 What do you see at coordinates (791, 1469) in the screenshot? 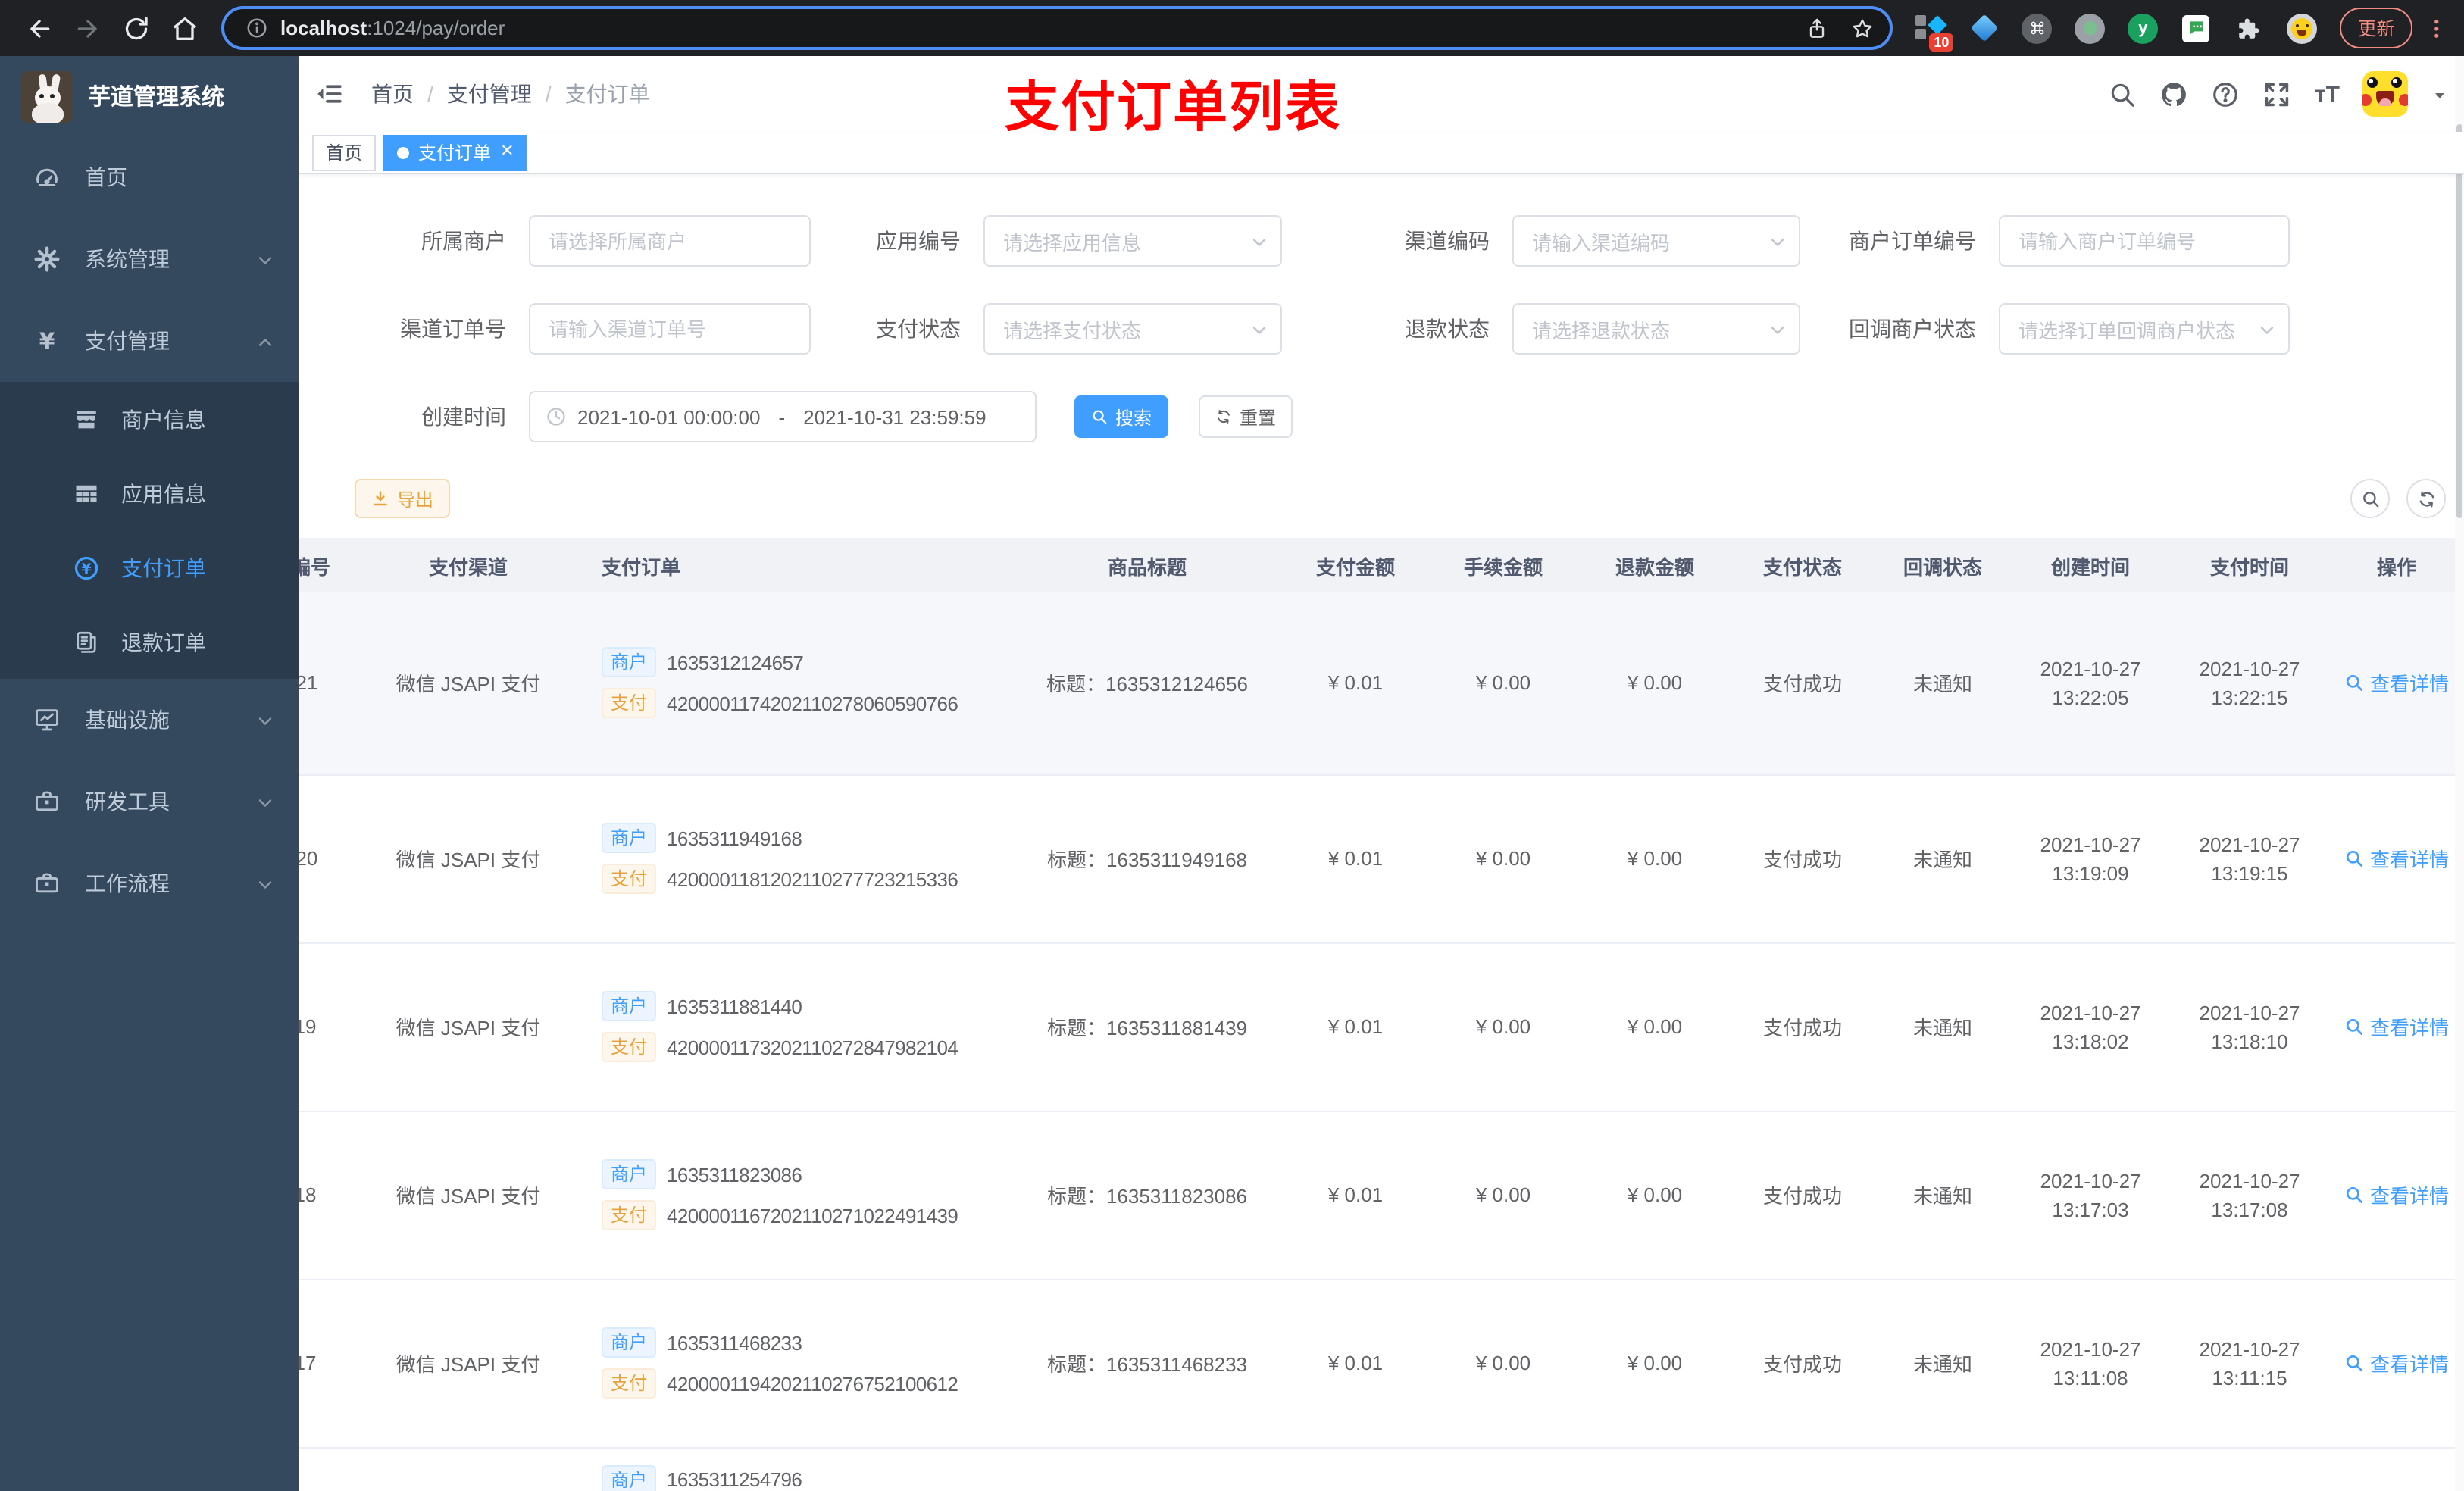
I see `pay-order-cell: 商户 1635311254796` at bounding box center [791, 1469].